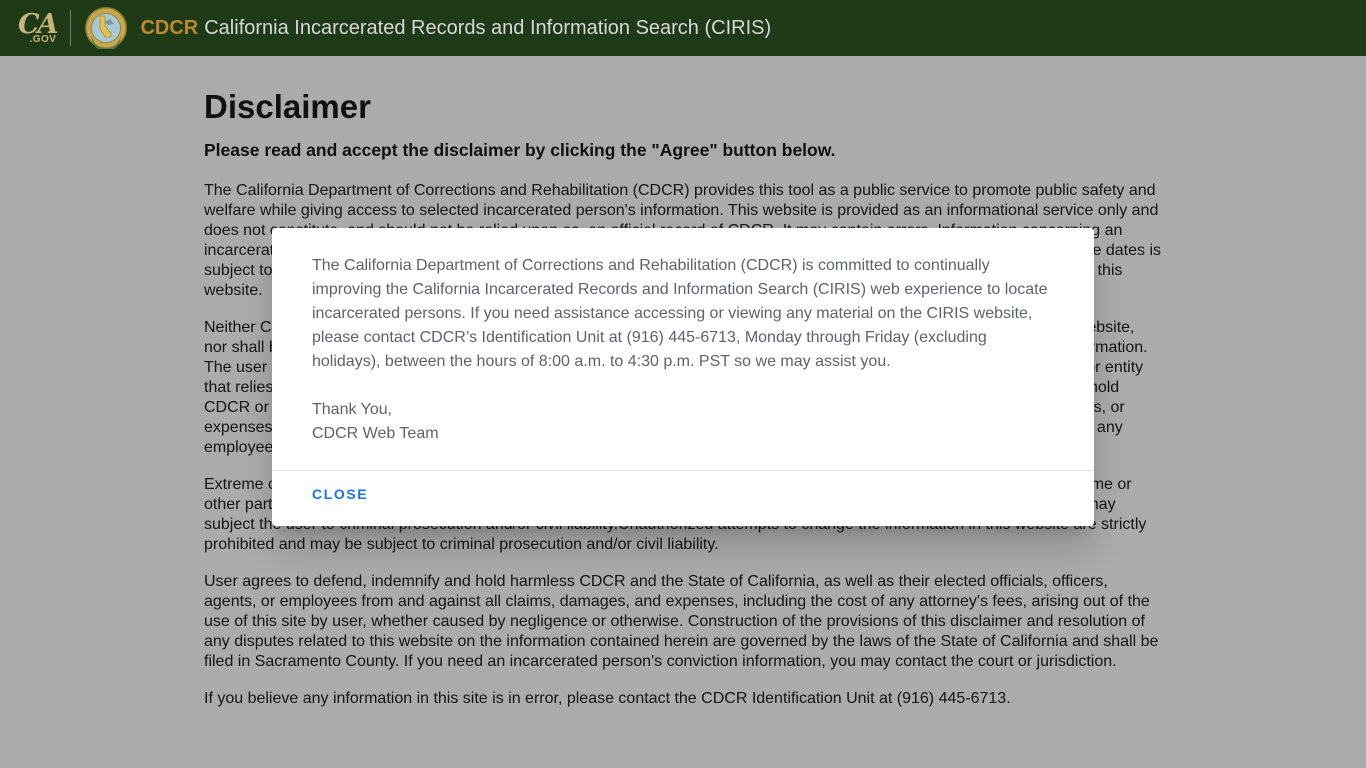  Describe the element at coordinates (71, 28) in the screenshot. I see `header-divider` at that location.